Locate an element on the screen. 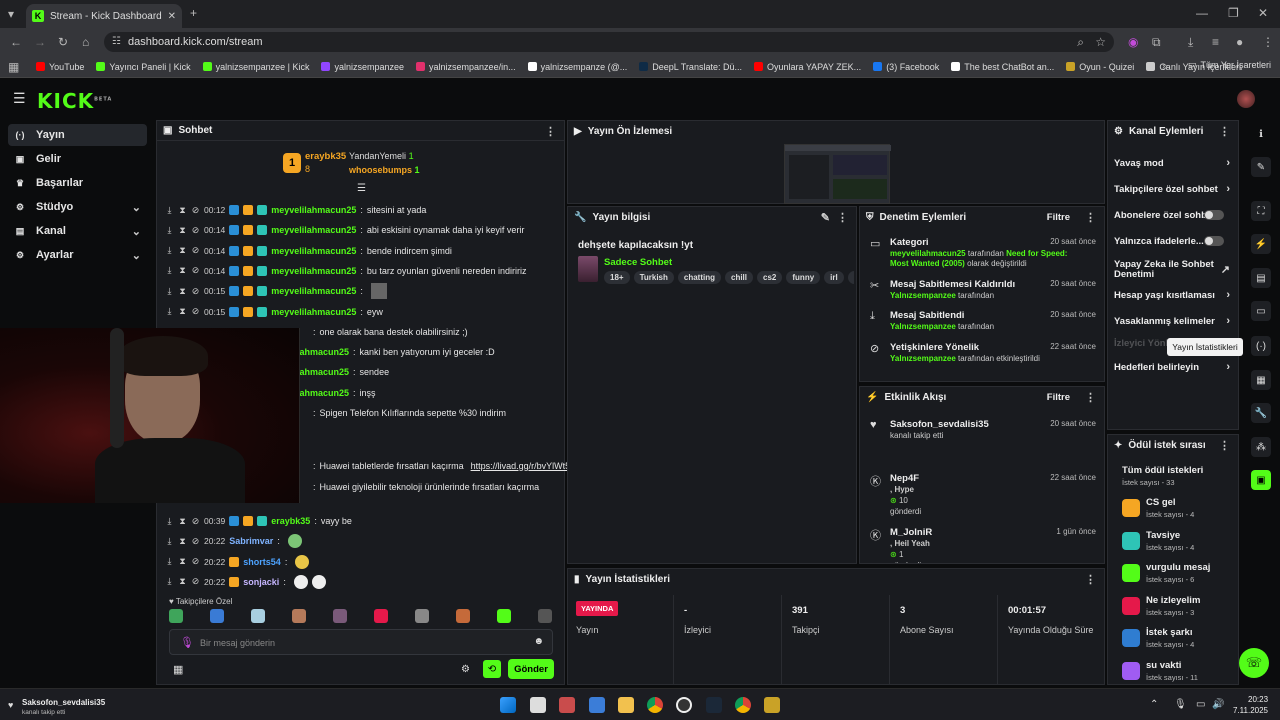 The image size is (1280, 720). tray-network-icon: ▭ is located at coordinates (1200, 704).